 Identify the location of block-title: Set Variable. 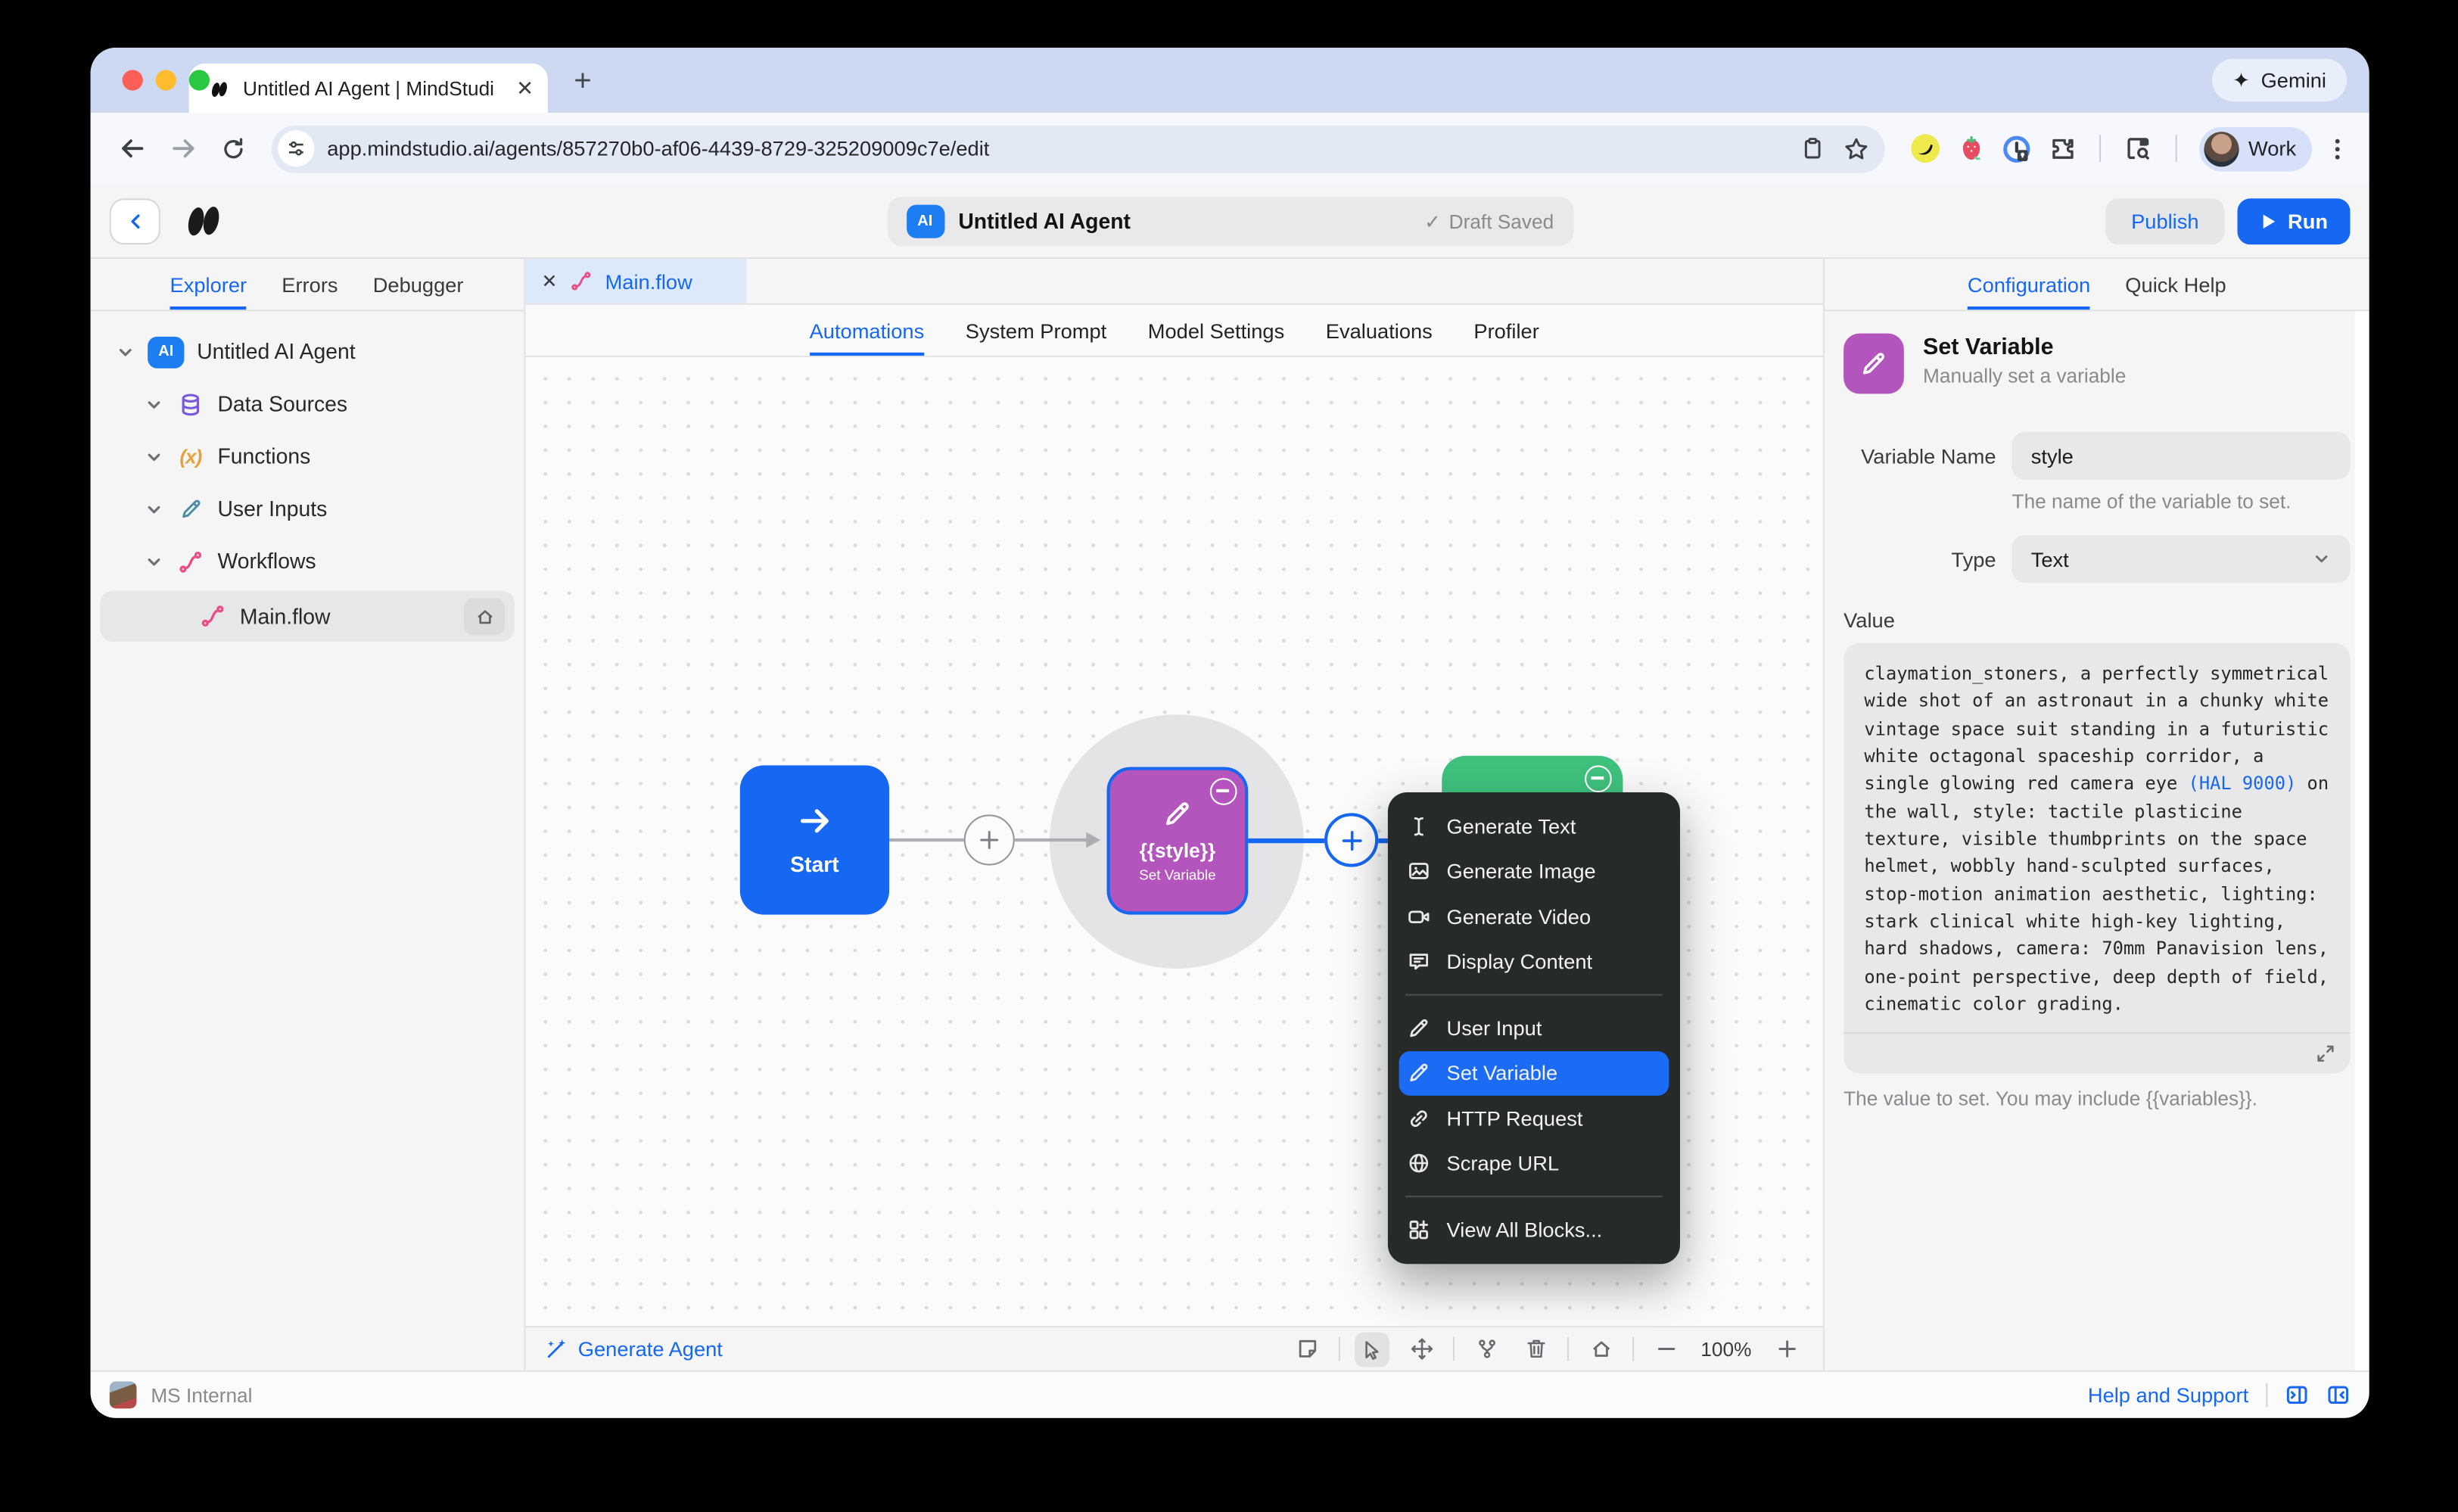
(1989, 347).